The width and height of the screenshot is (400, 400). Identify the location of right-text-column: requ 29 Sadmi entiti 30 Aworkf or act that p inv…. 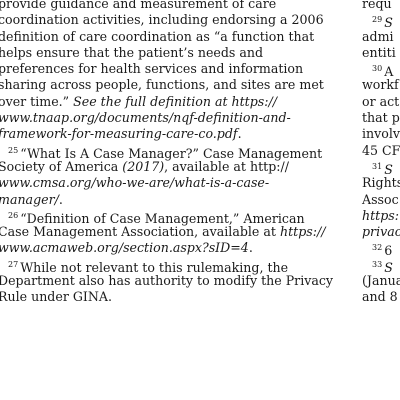
(381, 153).